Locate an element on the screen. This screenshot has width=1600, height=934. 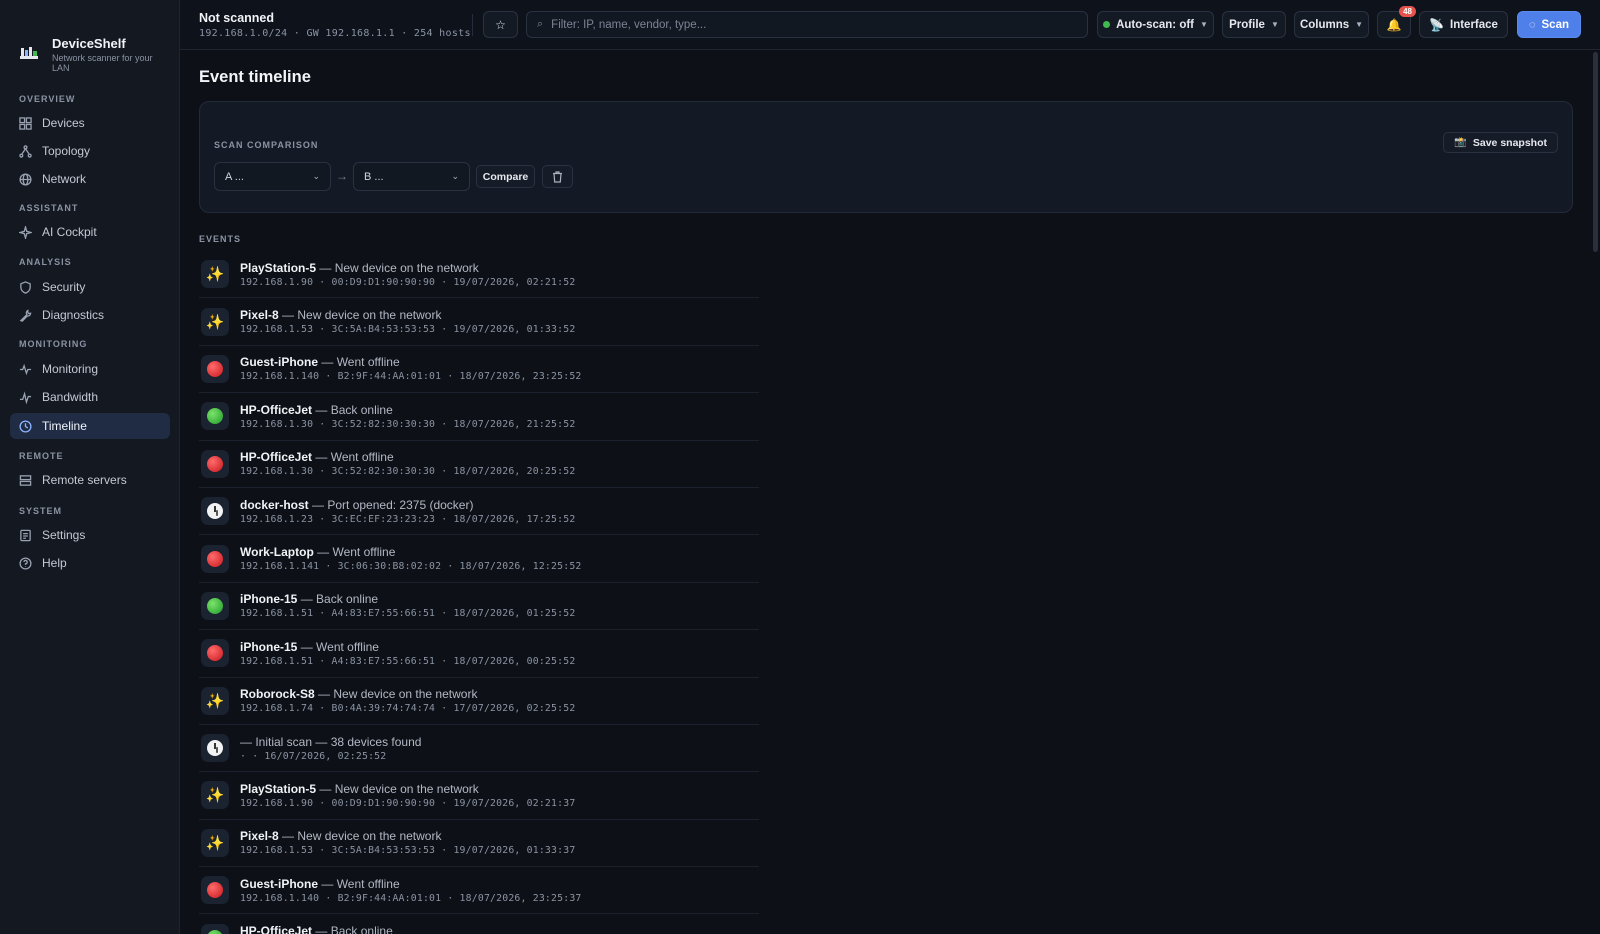
compare-button: Compare is located at coordinates (505, 176).